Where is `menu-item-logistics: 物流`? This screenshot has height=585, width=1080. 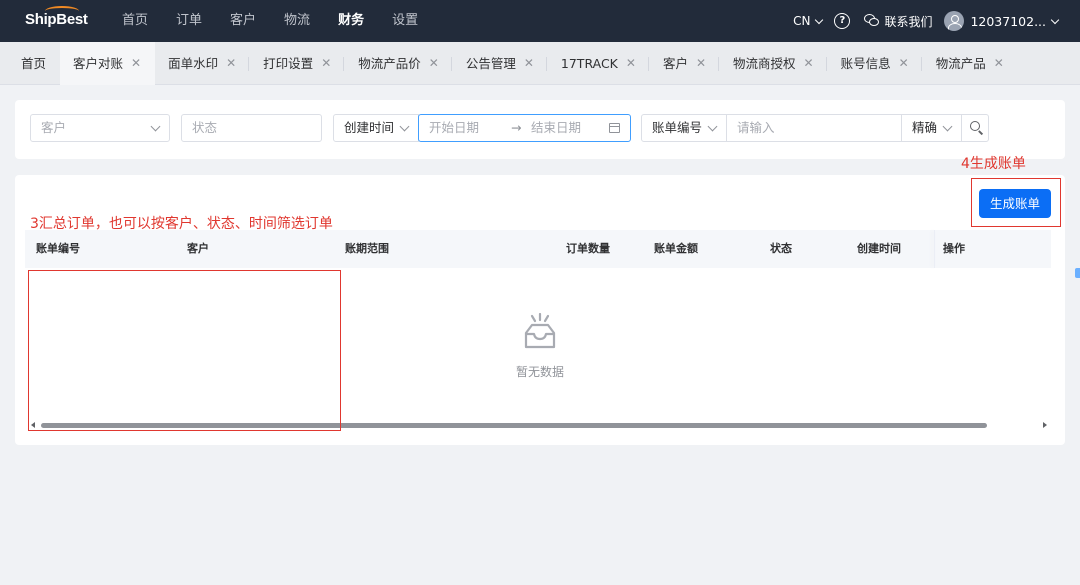 menu-item-logistics: 物流 is located at coordinates (297, 21).